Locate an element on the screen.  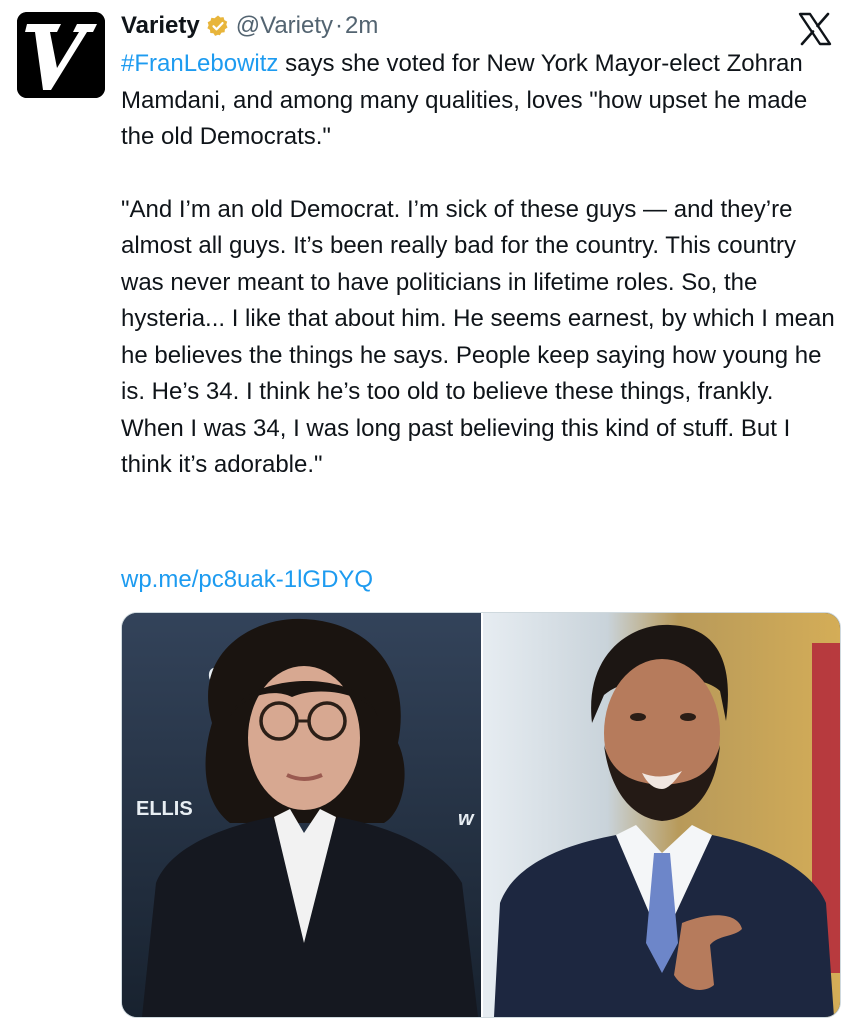
variety-logo-icon is located at coordinates (61, 55).